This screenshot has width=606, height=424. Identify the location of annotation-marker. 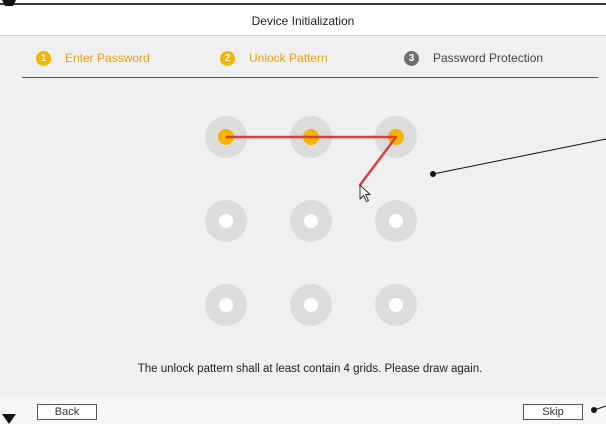
(518, 157).